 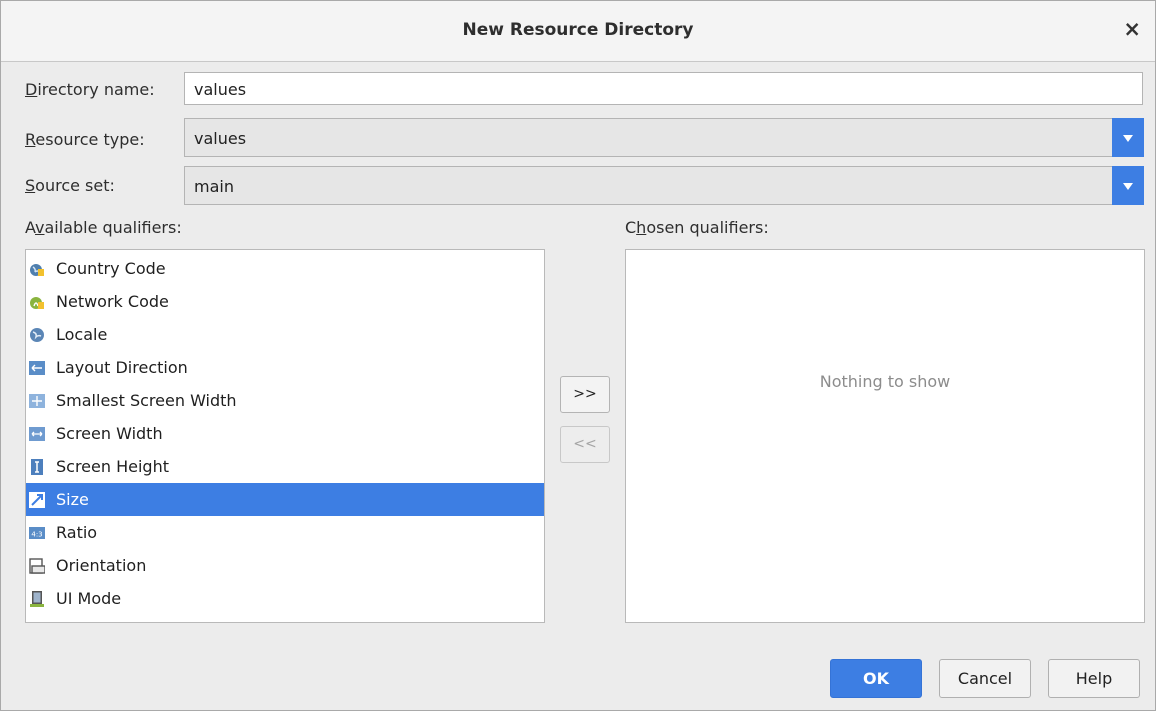 I want to click on orientation-icon, so click(x=37, y=566).